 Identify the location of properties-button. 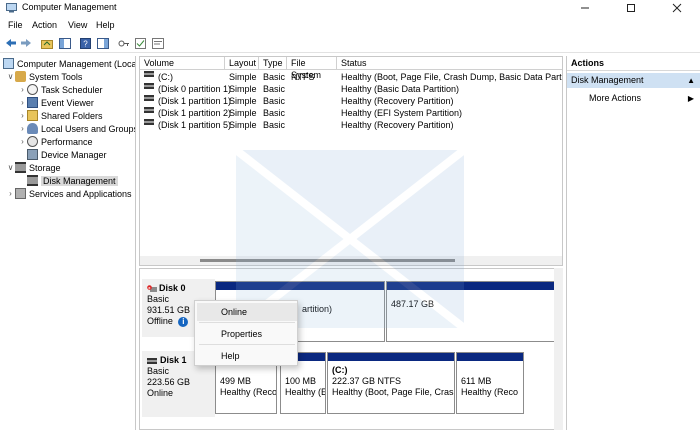
(158, 43).